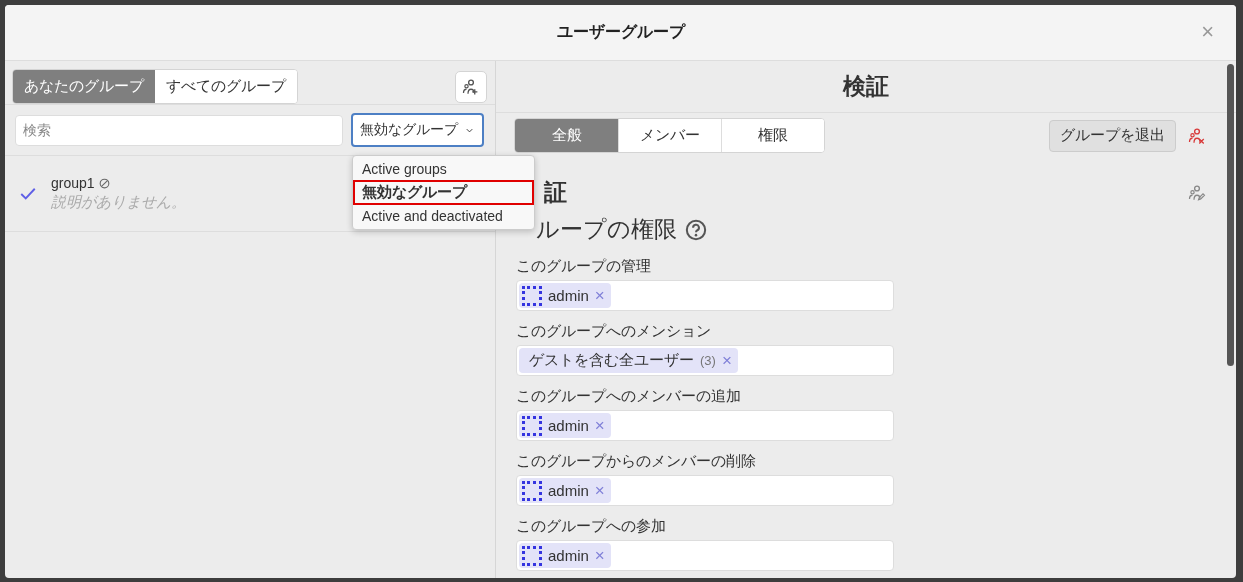  I want to click on pill-label: ゲストを含む全ユーザー, so click(611, 360).